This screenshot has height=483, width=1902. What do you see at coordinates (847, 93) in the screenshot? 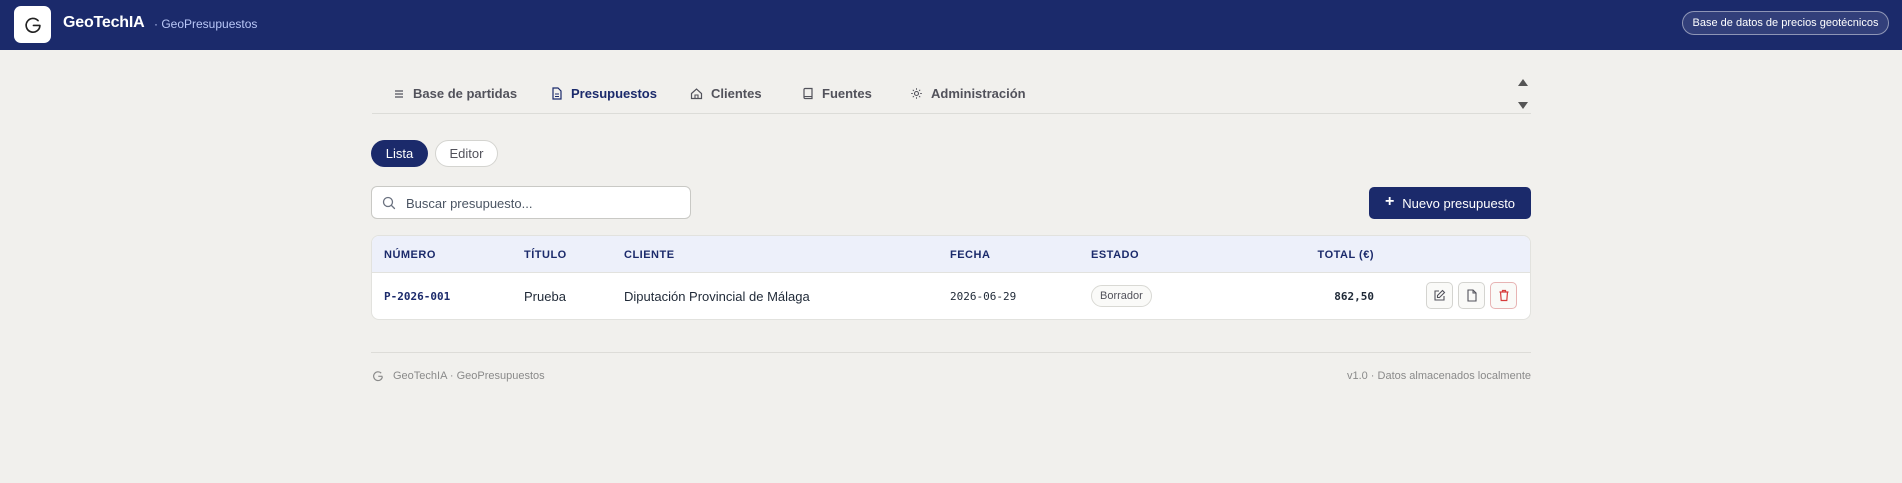
I see `tab-label: Fuentes` at bounding box center [847, 93].